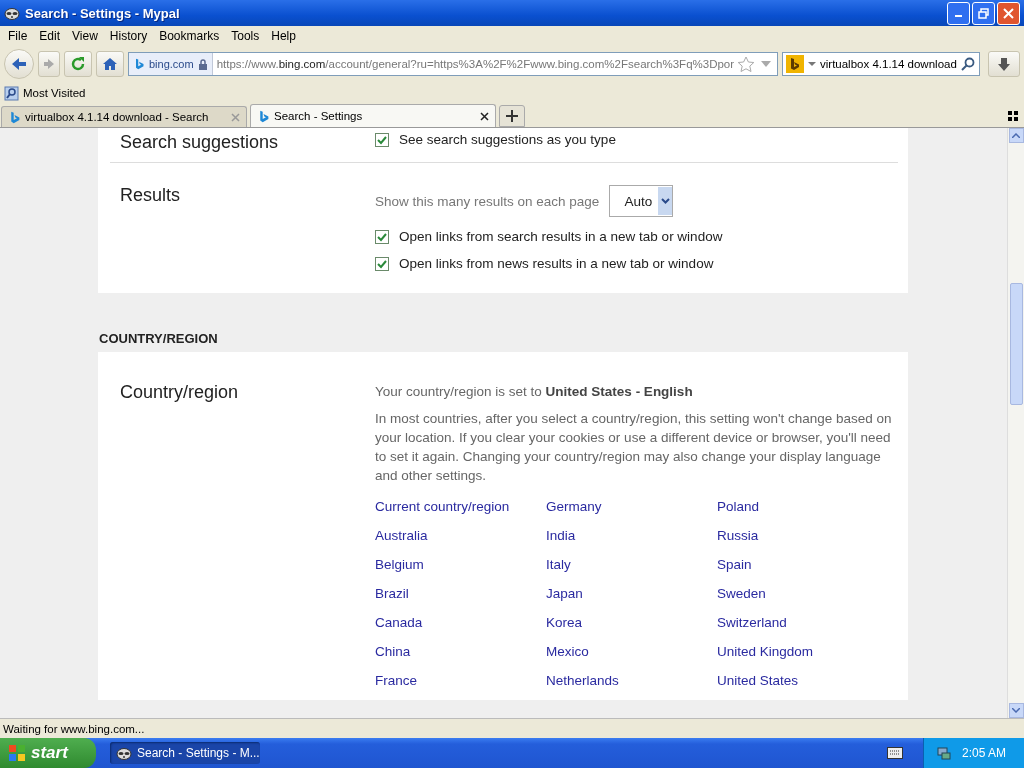 The height and width of the screenshot is (768, 1024). I want to click on reload-button, so click(78, 64).